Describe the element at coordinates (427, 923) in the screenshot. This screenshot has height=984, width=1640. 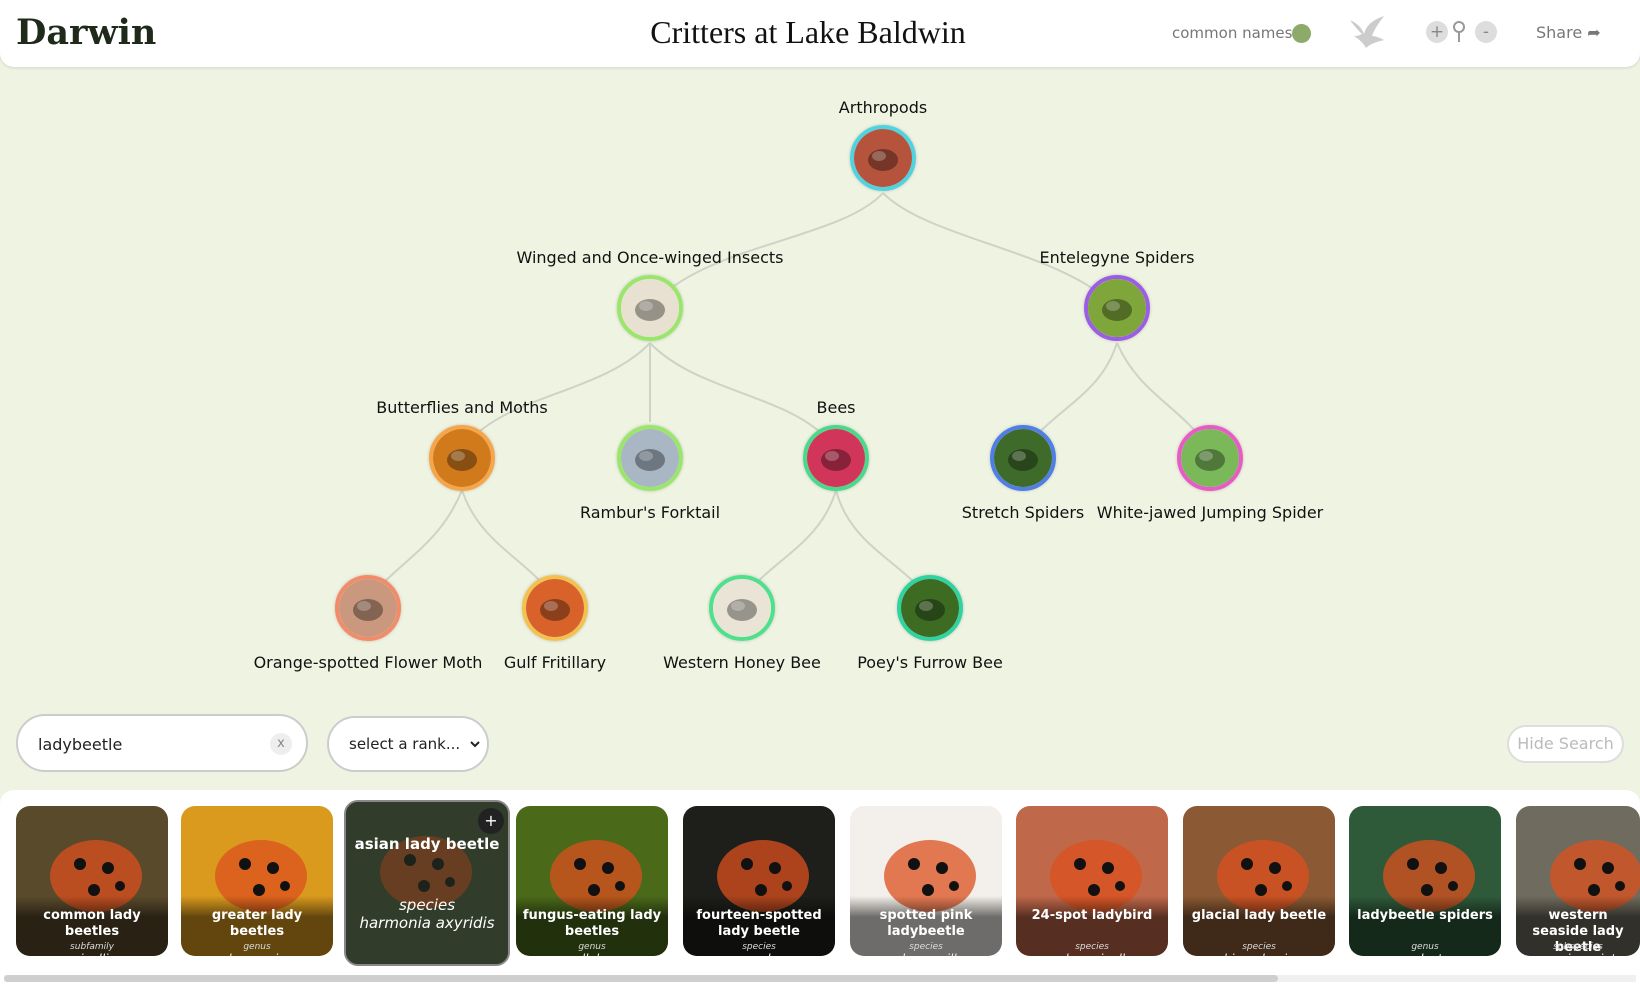
I see `result-scientific-name: harmonia axyridis` at that location.